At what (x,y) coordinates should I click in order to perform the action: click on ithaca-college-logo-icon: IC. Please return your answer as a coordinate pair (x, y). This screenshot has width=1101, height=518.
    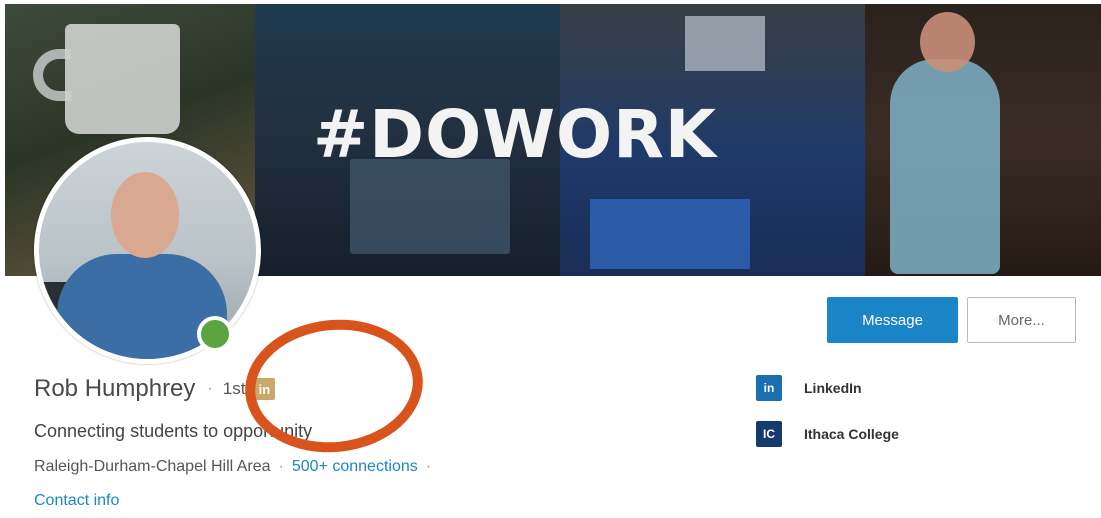
    Looking at the image, I should click on (769, 434).